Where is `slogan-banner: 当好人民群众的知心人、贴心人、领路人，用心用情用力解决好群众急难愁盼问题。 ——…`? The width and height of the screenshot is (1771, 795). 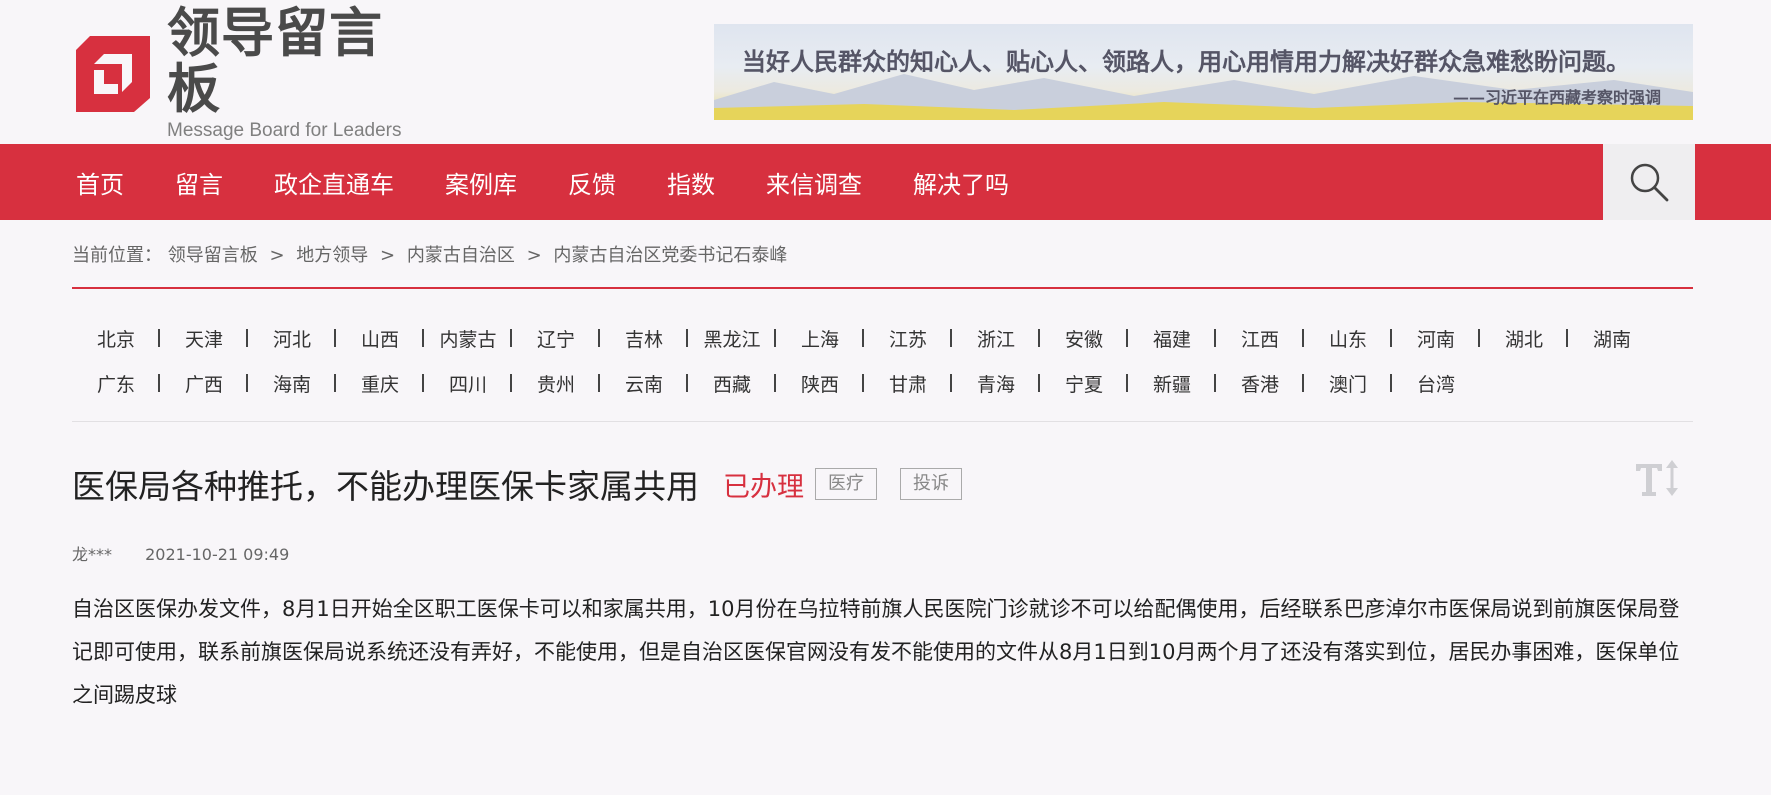 slogan-banner: 当好人民群众的知心人、贴心人、领路人，用心用情用力解决好群众急难愁盼问题。 ——… is located at coordinates (1203, 72).